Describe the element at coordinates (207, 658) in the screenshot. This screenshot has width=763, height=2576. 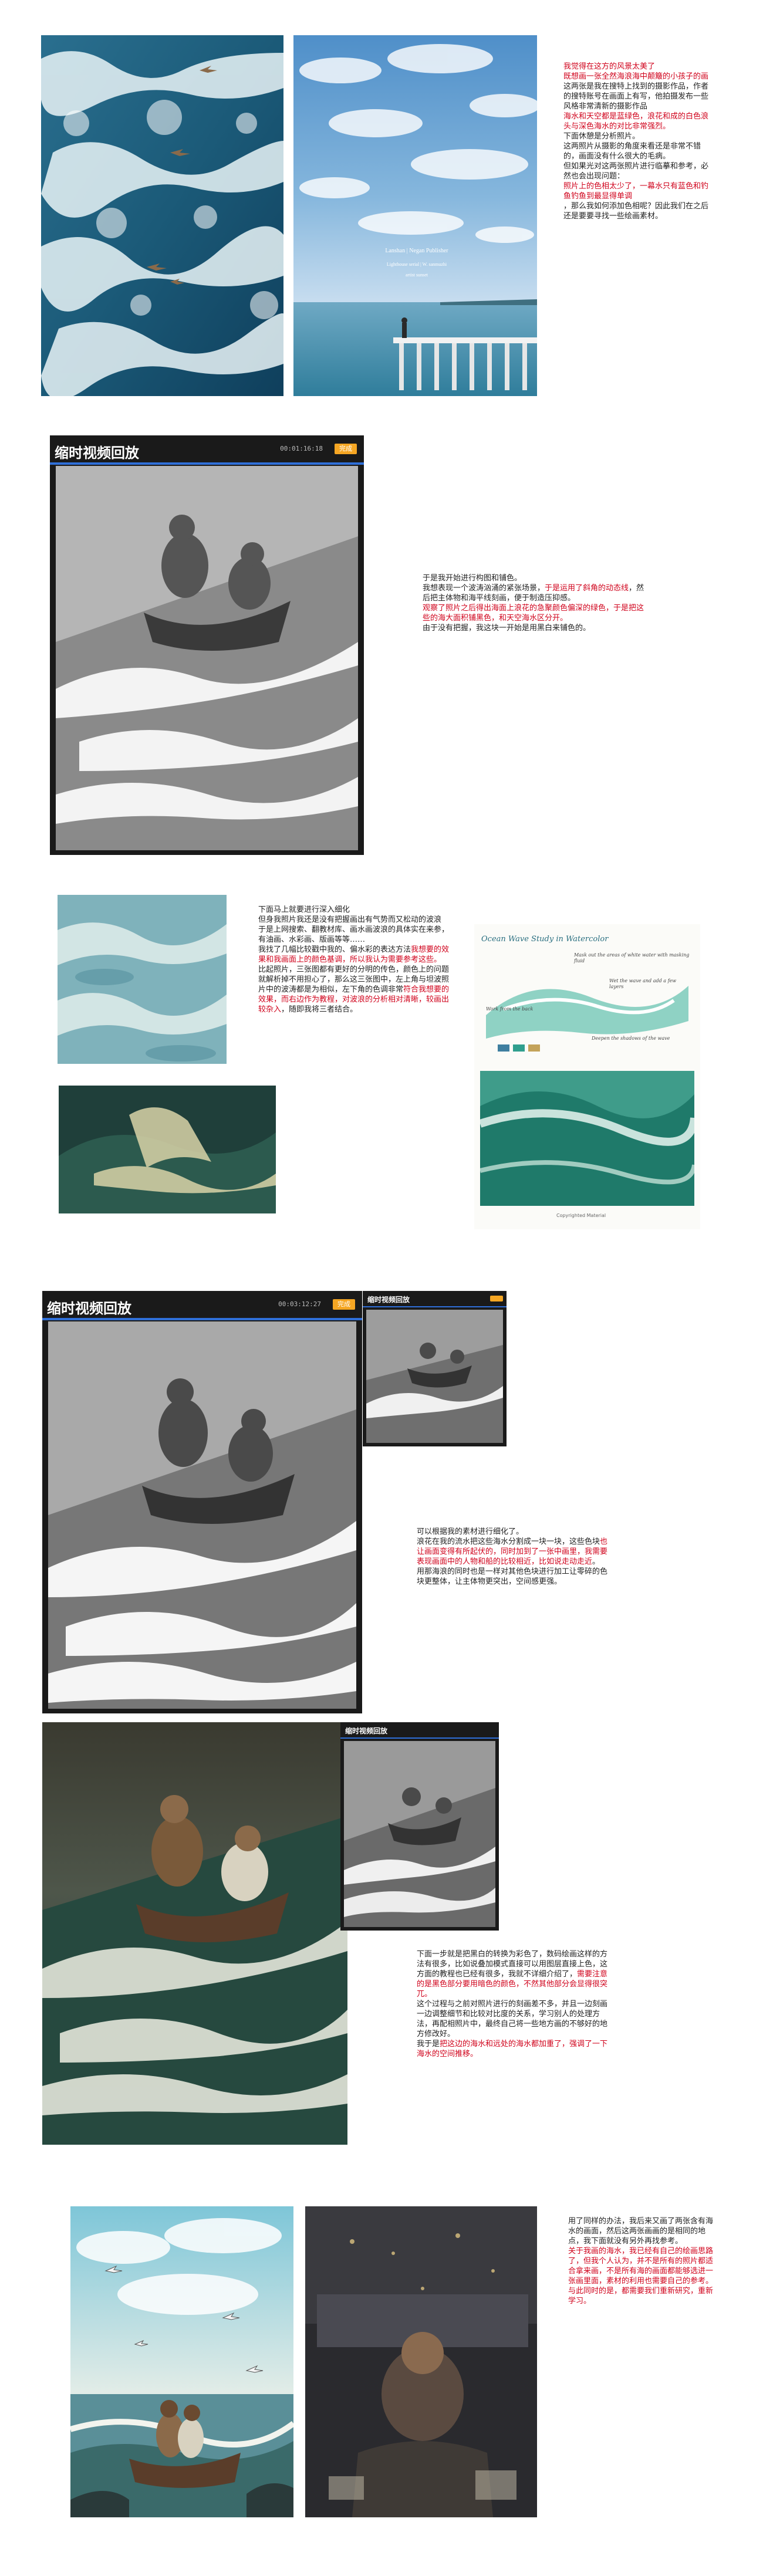
I see `sketch-bw-boat` at that location.